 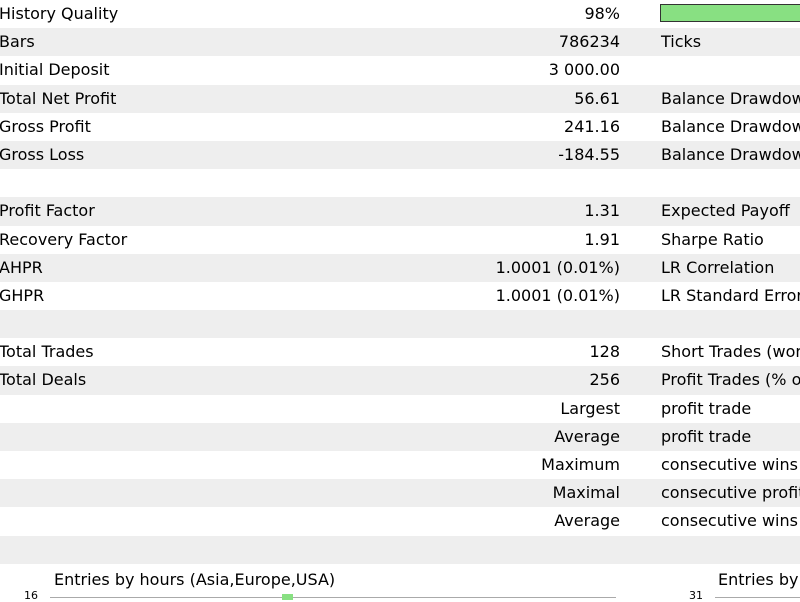 What do you see at coordinates (584, 70) in the screenshot?
I see `row-value: 3 000.00` at bounding box center [584, 70].